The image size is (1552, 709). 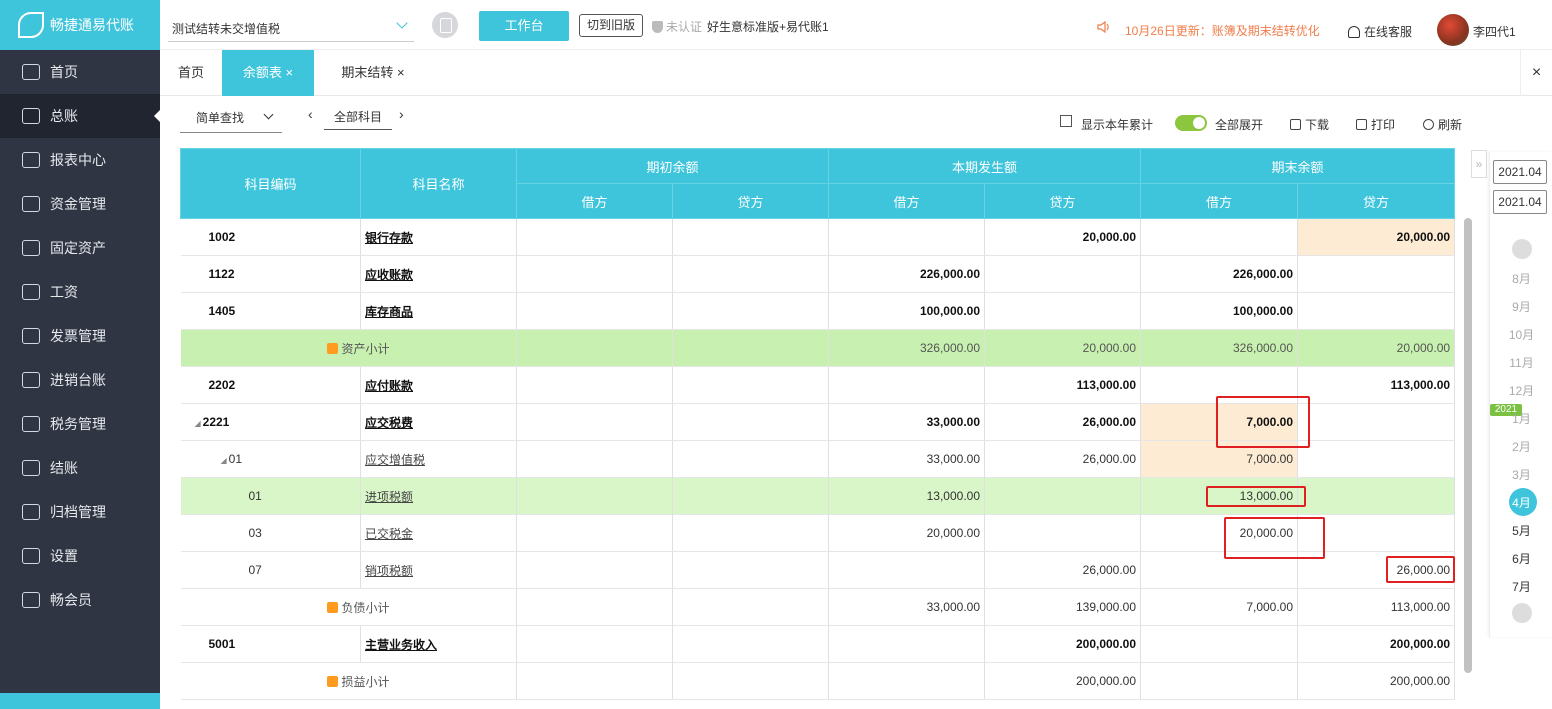 I want to click on month-item: 8月, so click(x=1521, y=278).